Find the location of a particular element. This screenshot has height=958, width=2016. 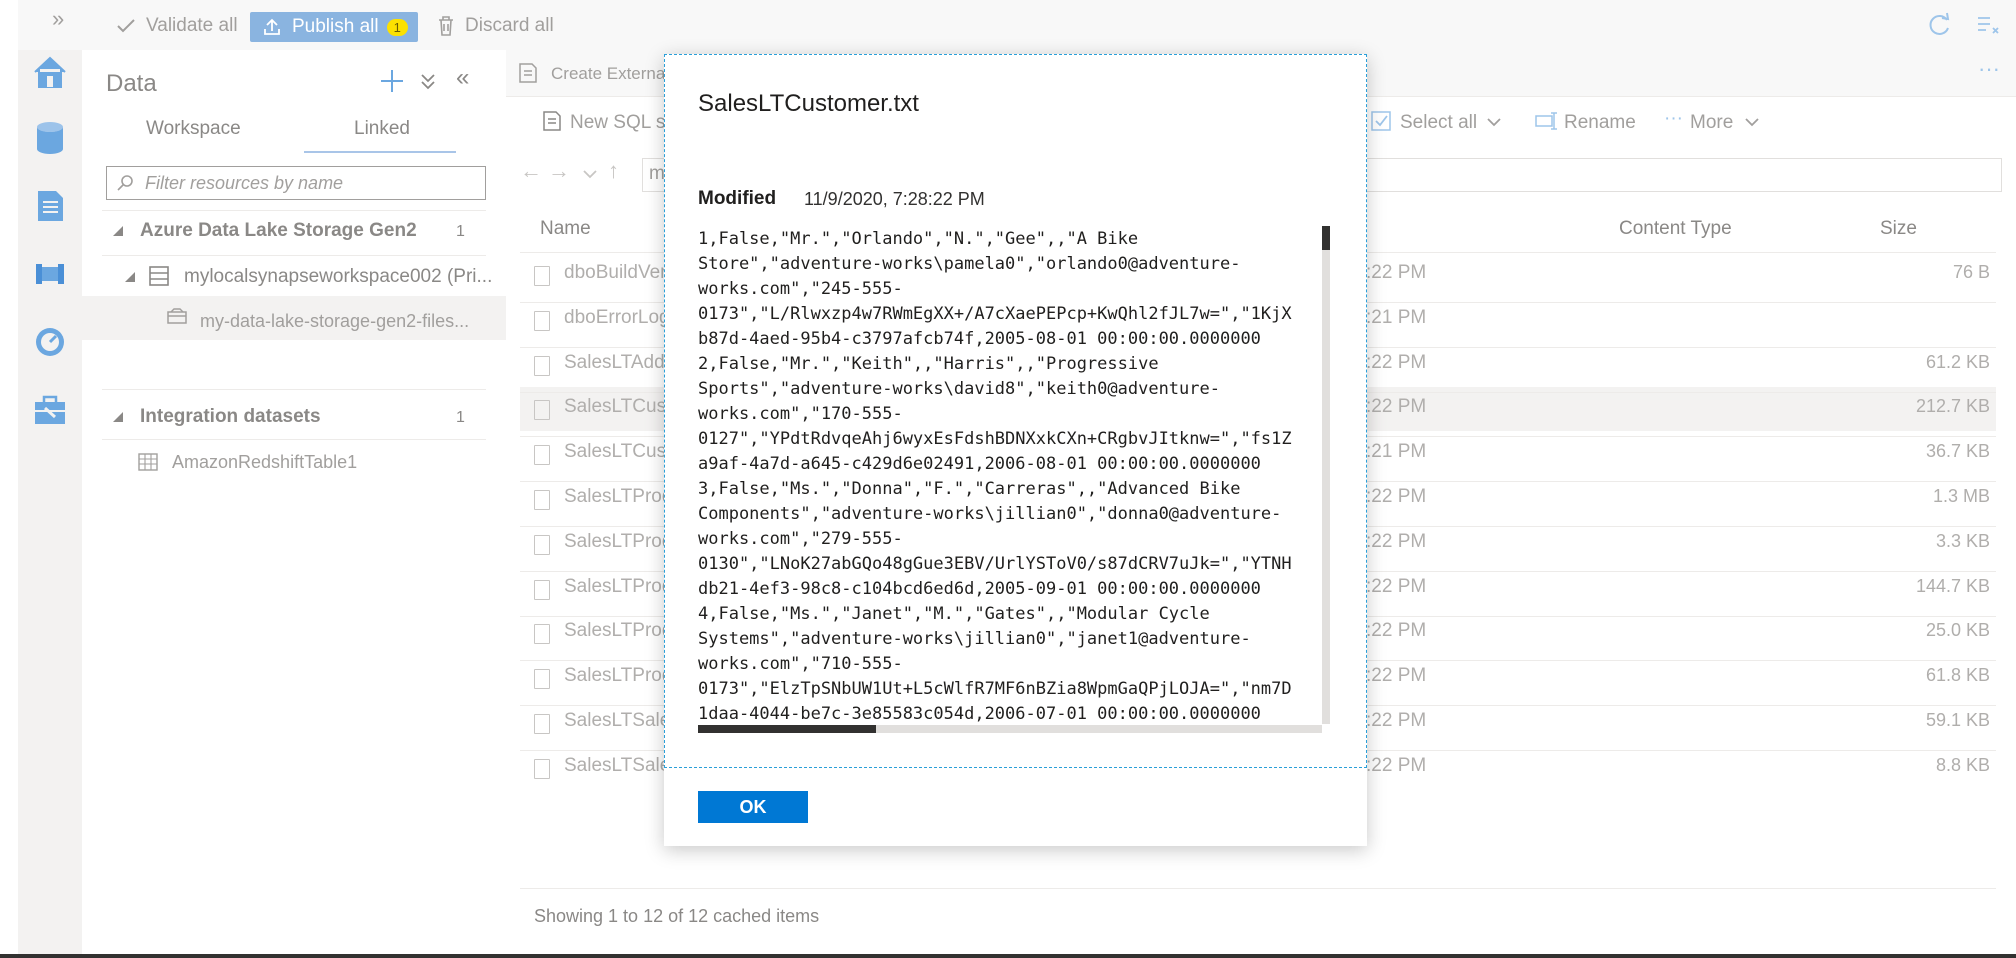

tab-linked: Linked is located at coordinates (382, 129).